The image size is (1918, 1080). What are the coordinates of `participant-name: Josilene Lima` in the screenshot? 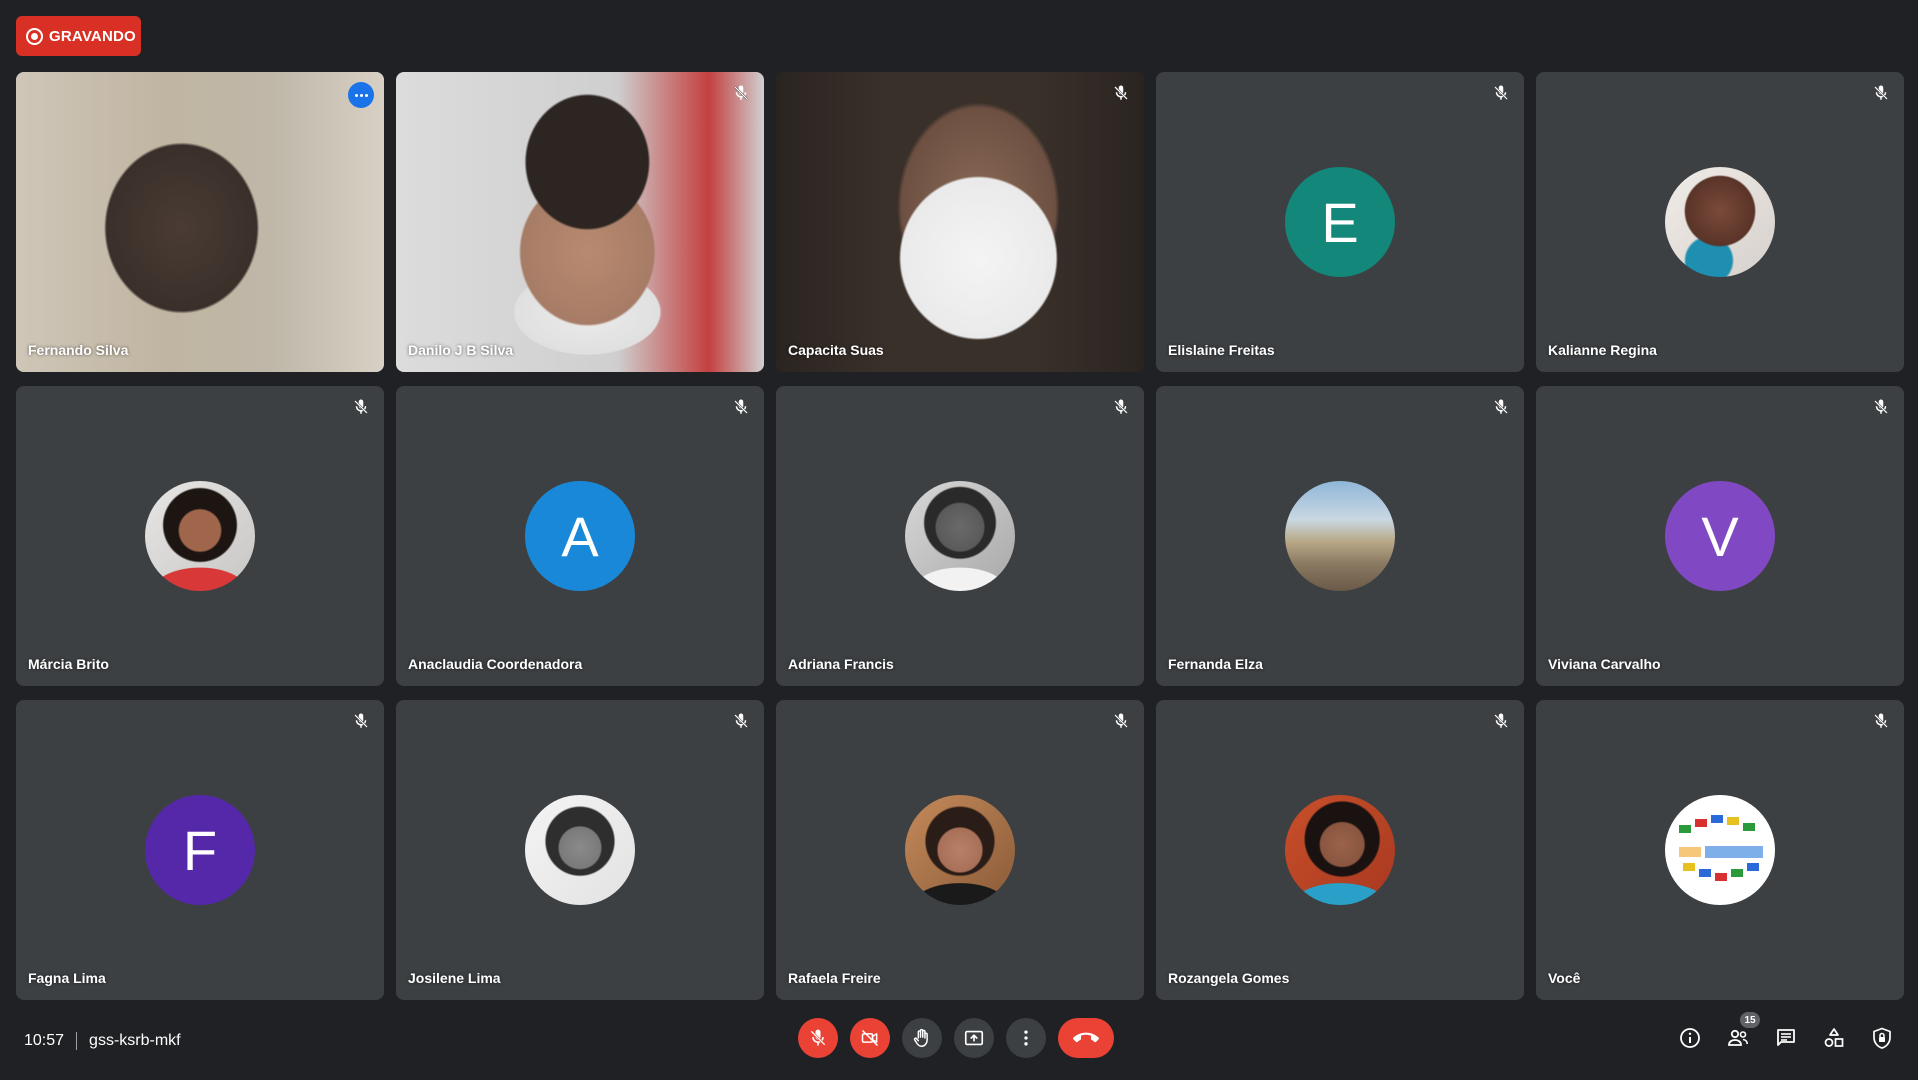 It's located at (454, 978).